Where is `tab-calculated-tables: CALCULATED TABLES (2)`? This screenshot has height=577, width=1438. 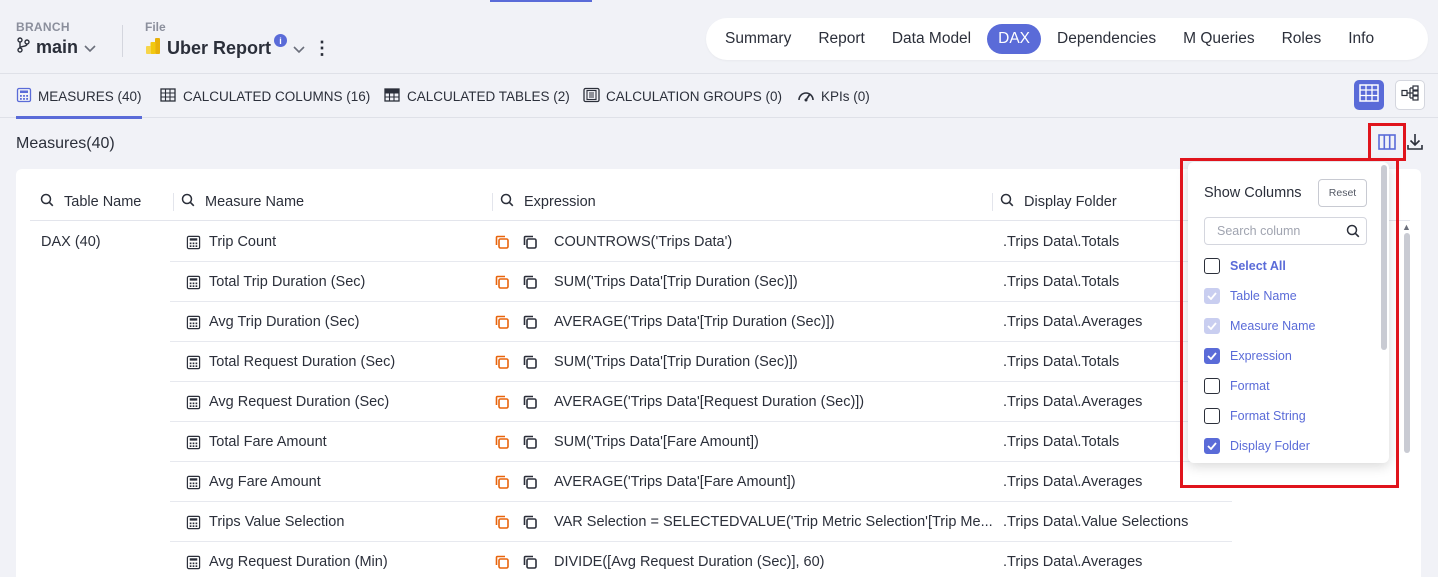 tab-calculated-tables: CALCULATED TABLES (2) is located at coordinates (477, 96).